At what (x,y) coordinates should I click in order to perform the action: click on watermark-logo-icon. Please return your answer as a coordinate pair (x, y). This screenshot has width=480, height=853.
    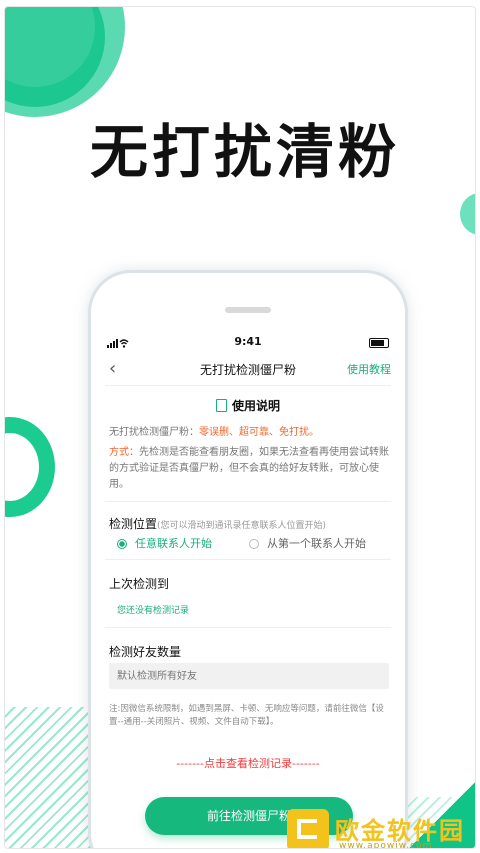
    Looking at the image, I should click on (308, 828).